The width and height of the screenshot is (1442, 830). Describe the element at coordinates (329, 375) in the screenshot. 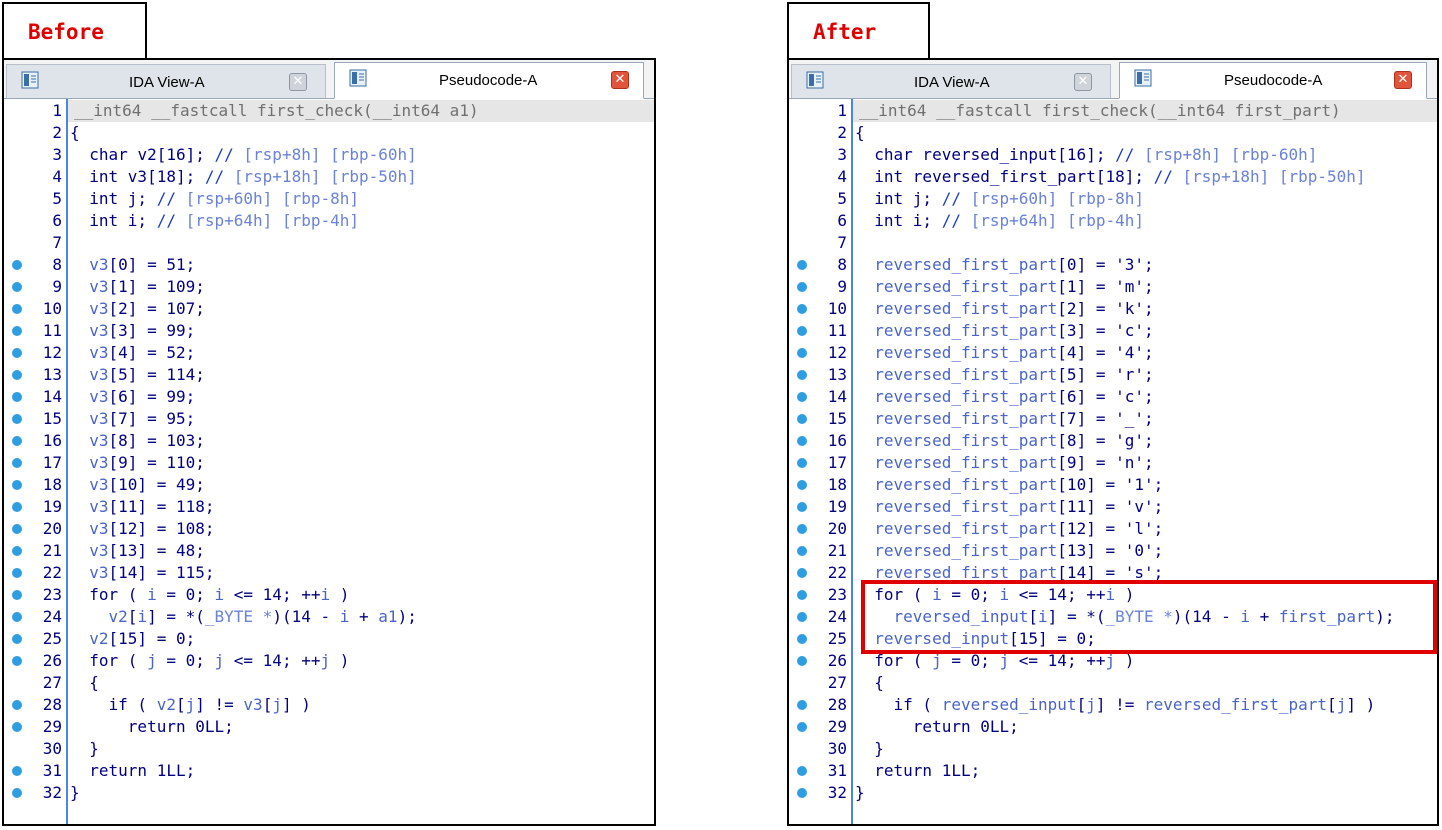

I see `code-line: 13 v3[5] = 114;` at that location.